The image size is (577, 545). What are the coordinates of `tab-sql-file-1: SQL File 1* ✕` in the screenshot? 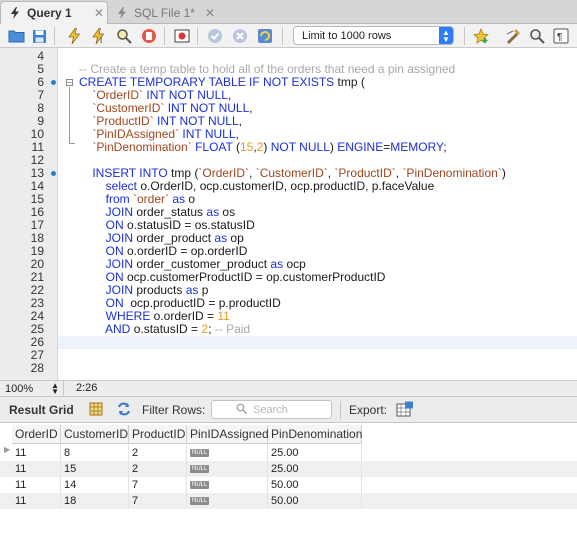 It's located at (163, 12).